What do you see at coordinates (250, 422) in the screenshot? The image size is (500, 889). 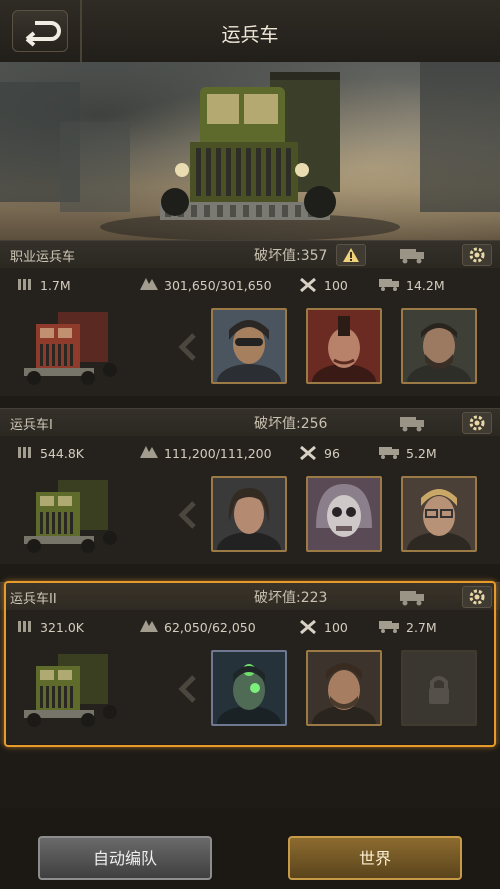 I see `vehicle-header-2: 运兵车I 破坏值:256` at bounding box center [250, 422].